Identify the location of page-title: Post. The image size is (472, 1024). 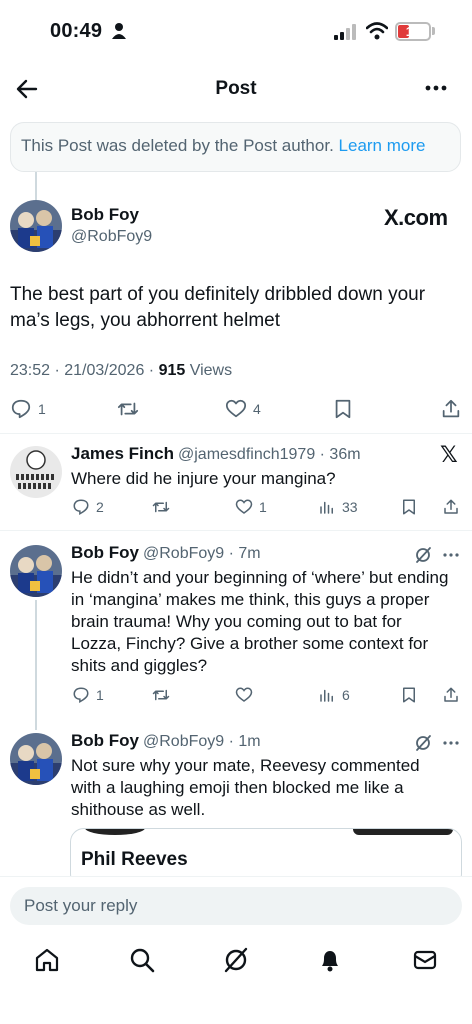
(236, 88).